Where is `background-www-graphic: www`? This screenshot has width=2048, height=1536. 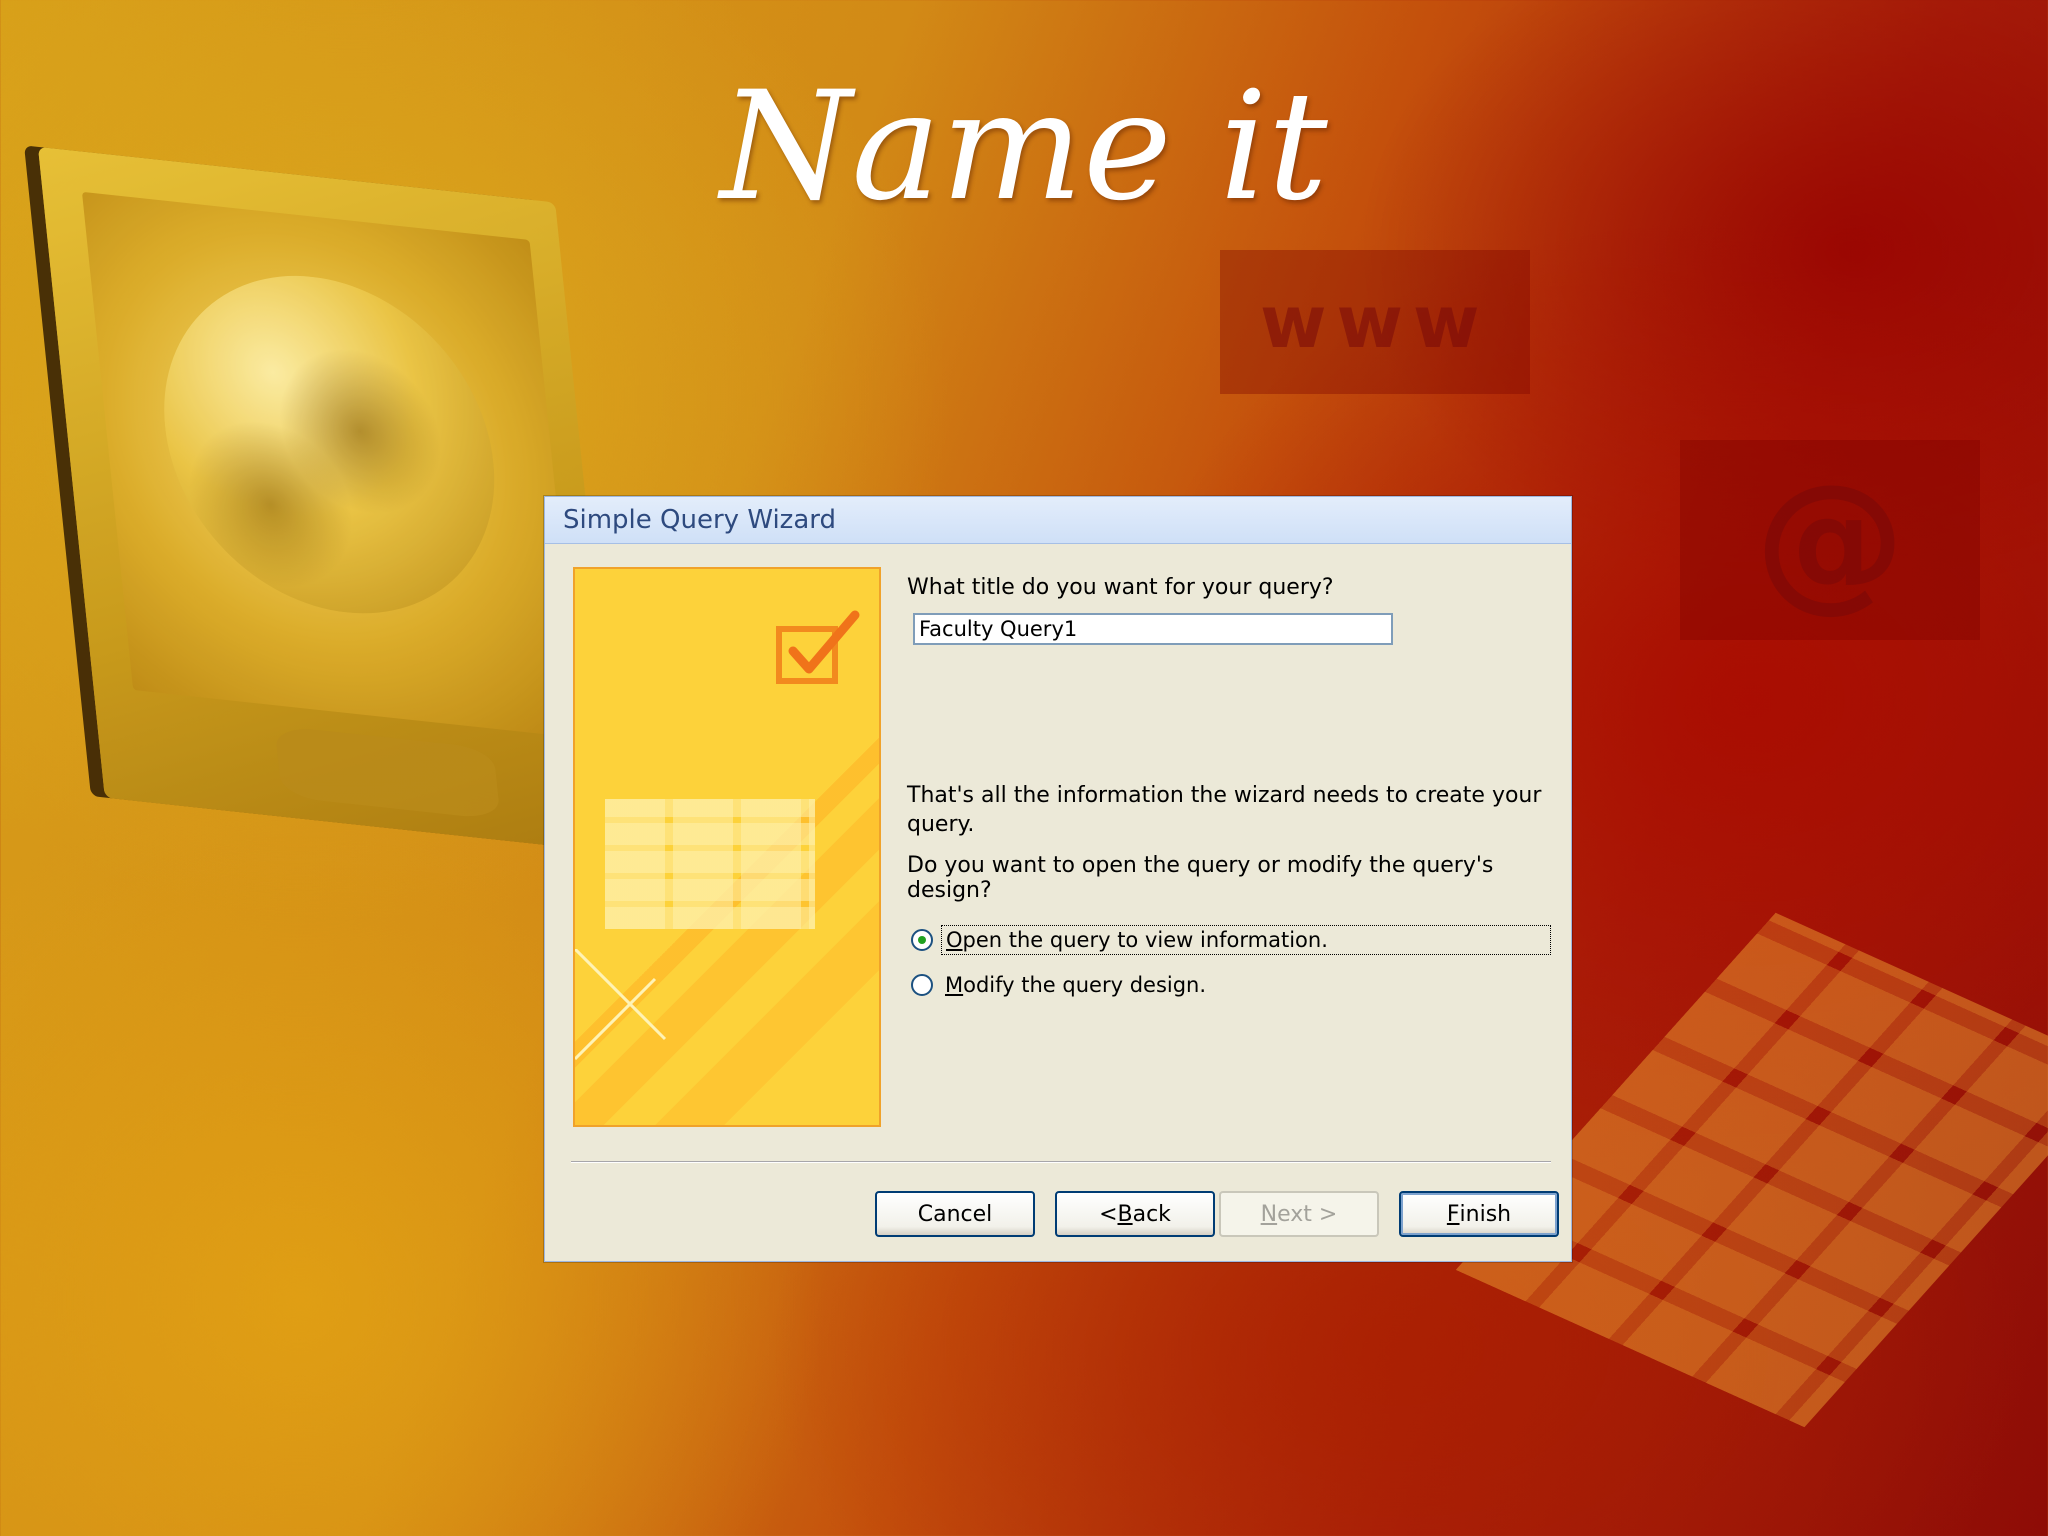 background-www-graphic: www is located at coordinates (1375, 322).